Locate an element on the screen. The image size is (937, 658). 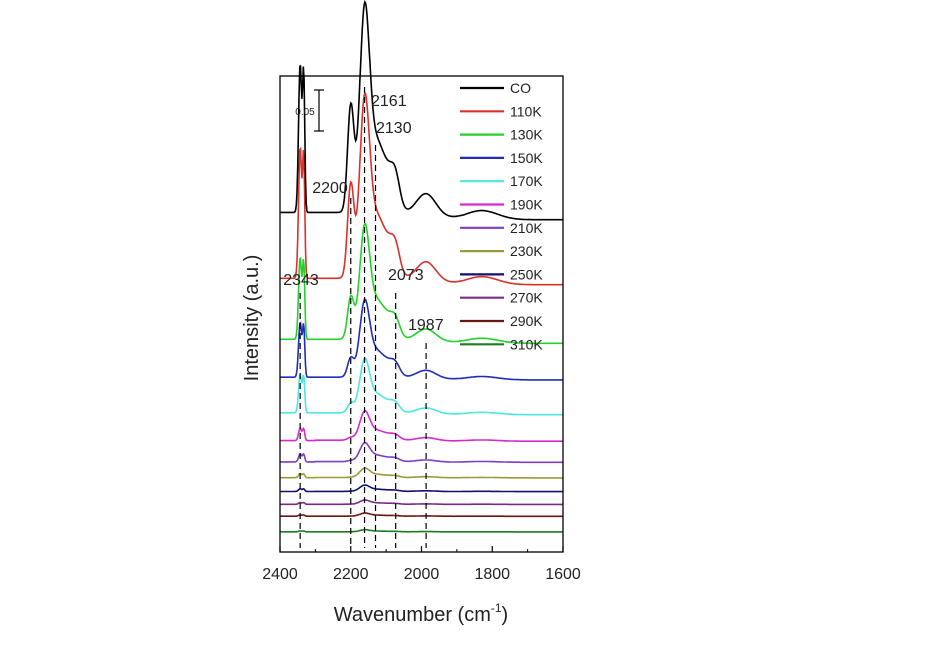
peak-label-2161: 2161 is located at coordinates (389, 101).